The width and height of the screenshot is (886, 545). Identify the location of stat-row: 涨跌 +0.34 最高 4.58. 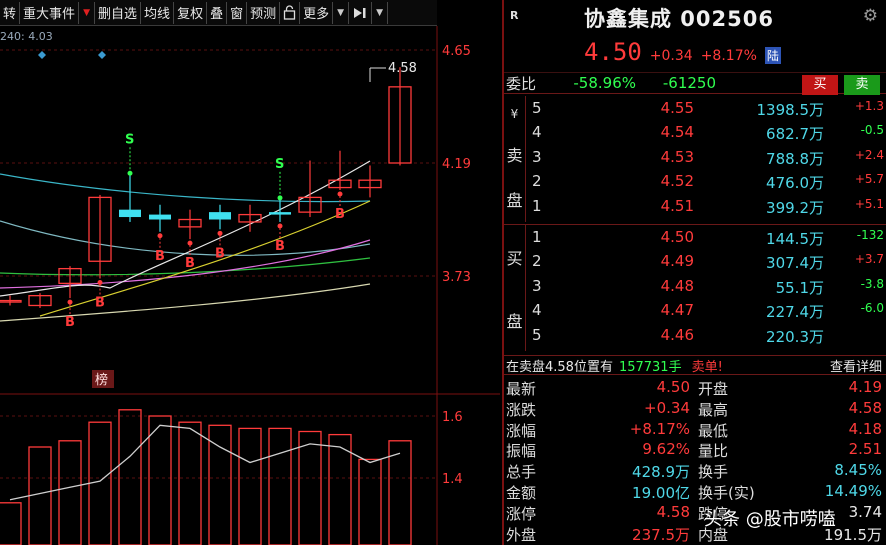
(695, 408).